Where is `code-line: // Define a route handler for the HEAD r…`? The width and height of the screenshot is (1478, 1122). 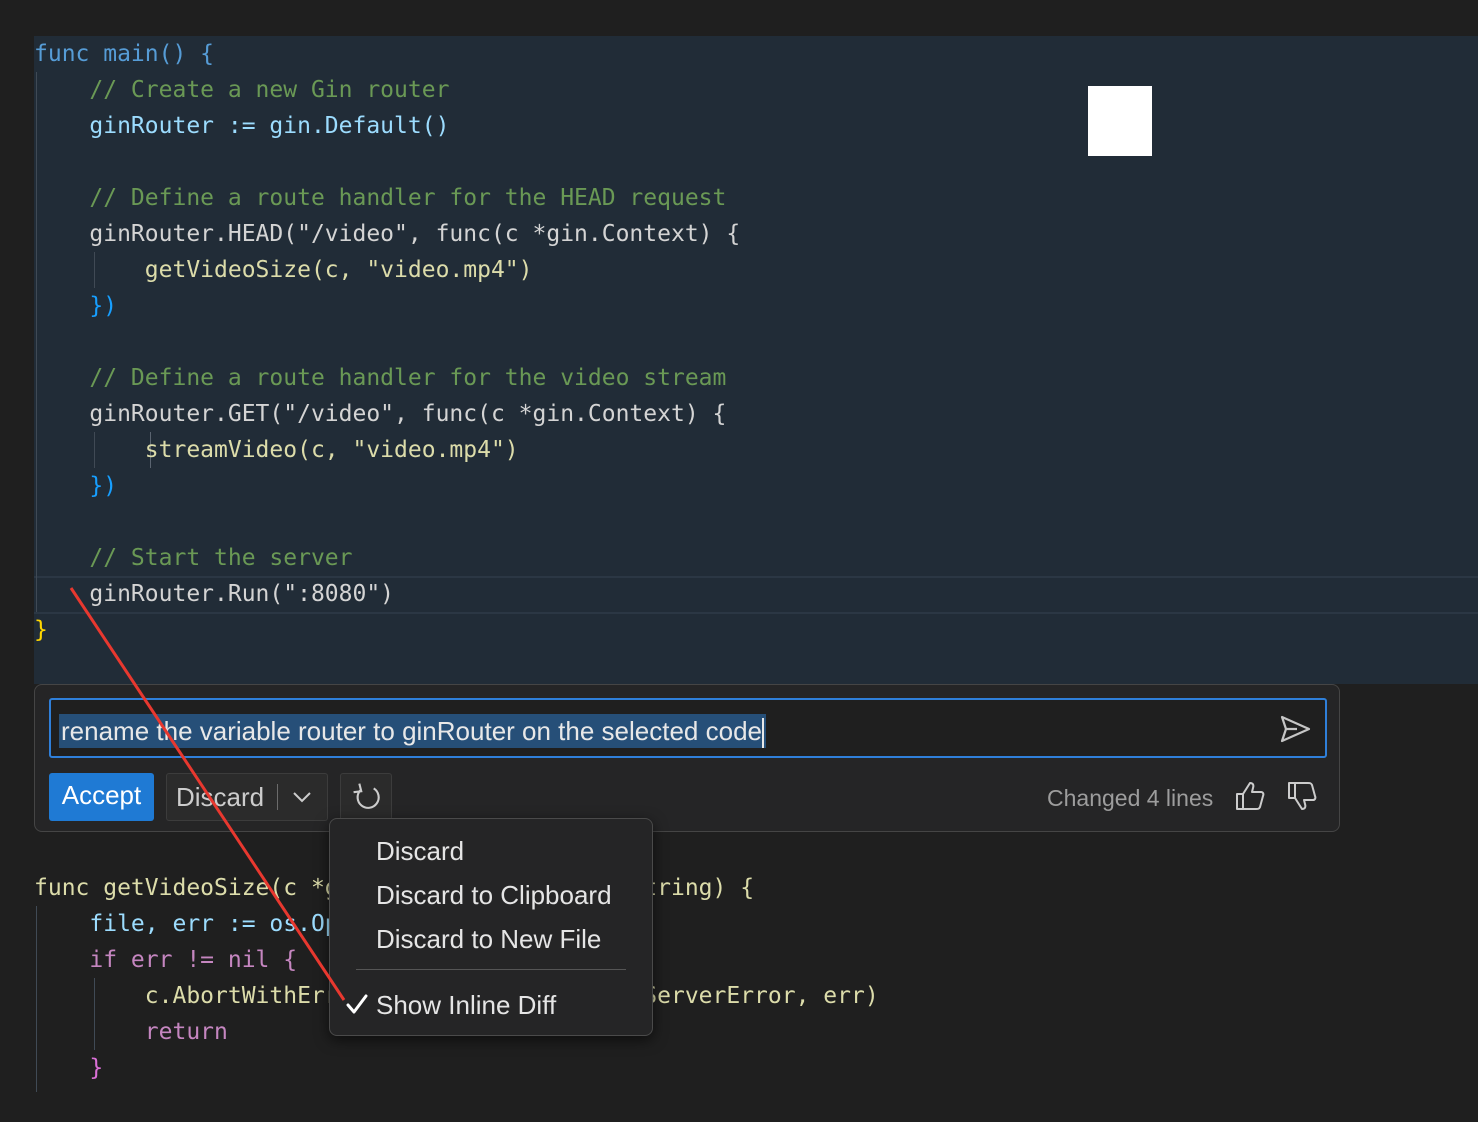 code-line: // Define a route handler for the HEAD r… is located at coordinates (380, 198).